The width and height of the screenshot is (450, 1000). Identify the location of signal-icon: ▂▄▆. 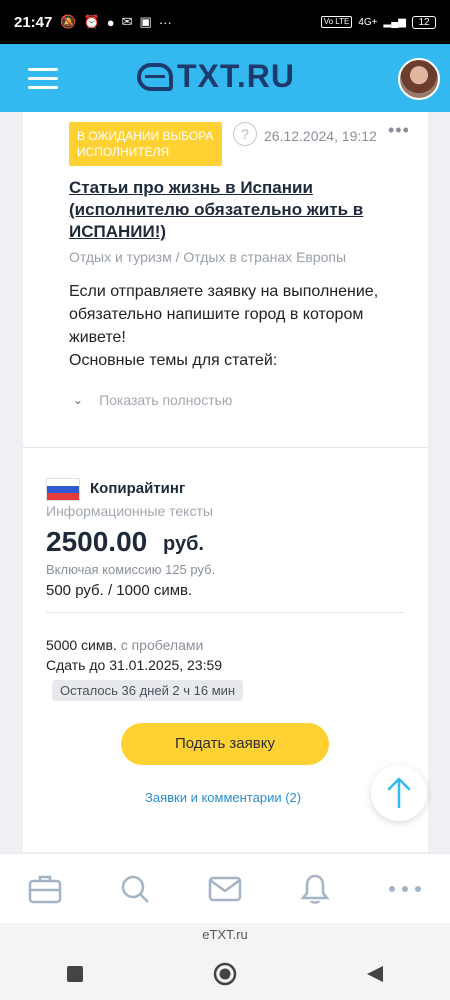
(394, 22).